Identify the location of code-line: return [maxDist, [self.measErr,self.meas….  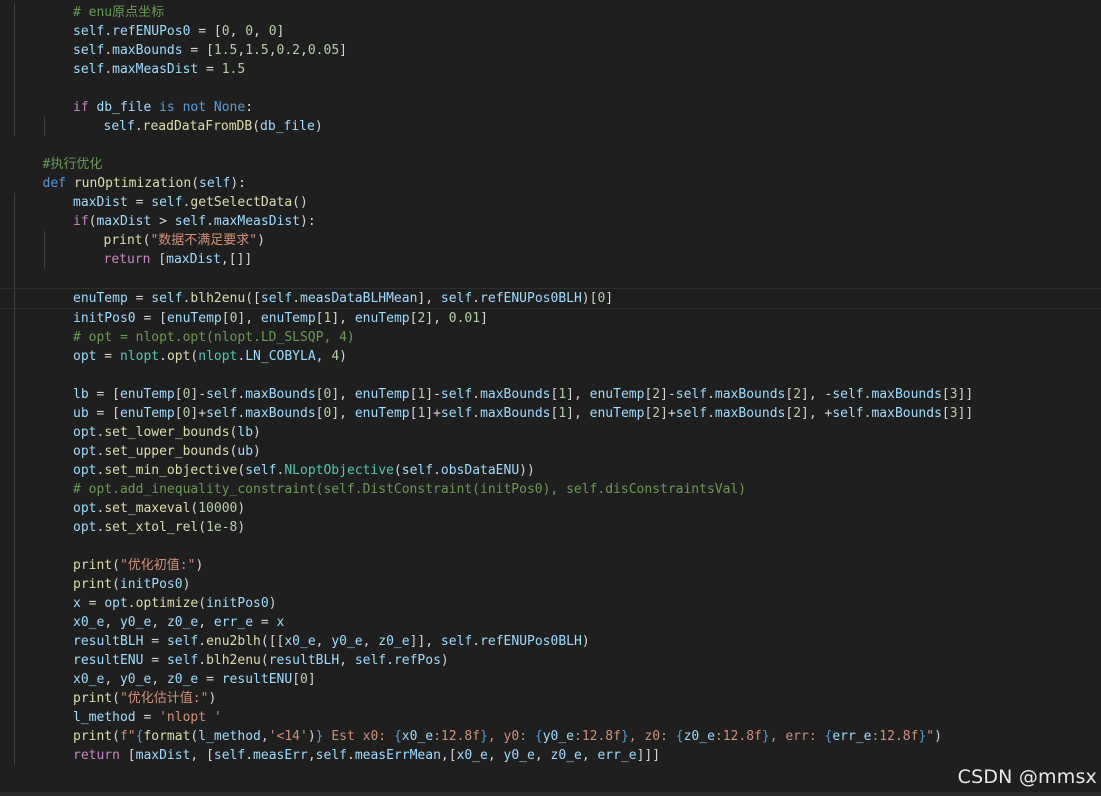
(550, 755).